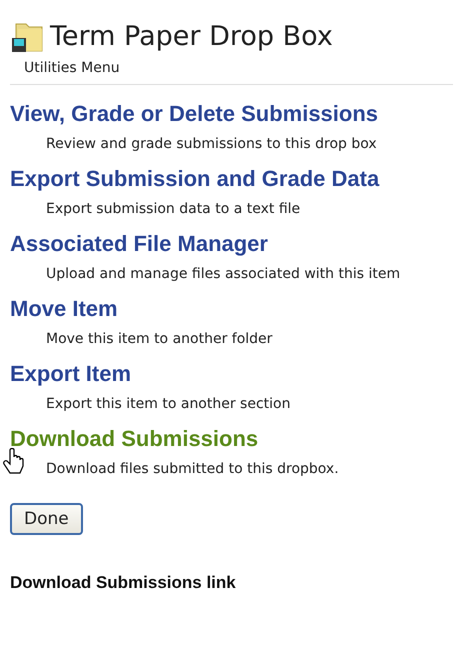 The width and height of the screenshot is (463, 645). What do you see at coordinates (46, 519) in the screenshot?
I see `done-button: Done` at bounding box center [46, 519].